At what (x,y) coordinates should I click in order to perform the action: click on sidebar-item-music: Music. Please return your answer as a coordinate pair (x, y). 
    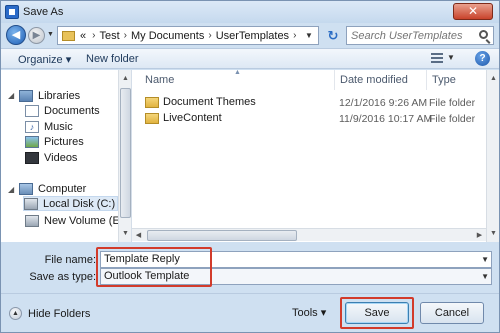
    Looking at the image, I should click on (49, 126).